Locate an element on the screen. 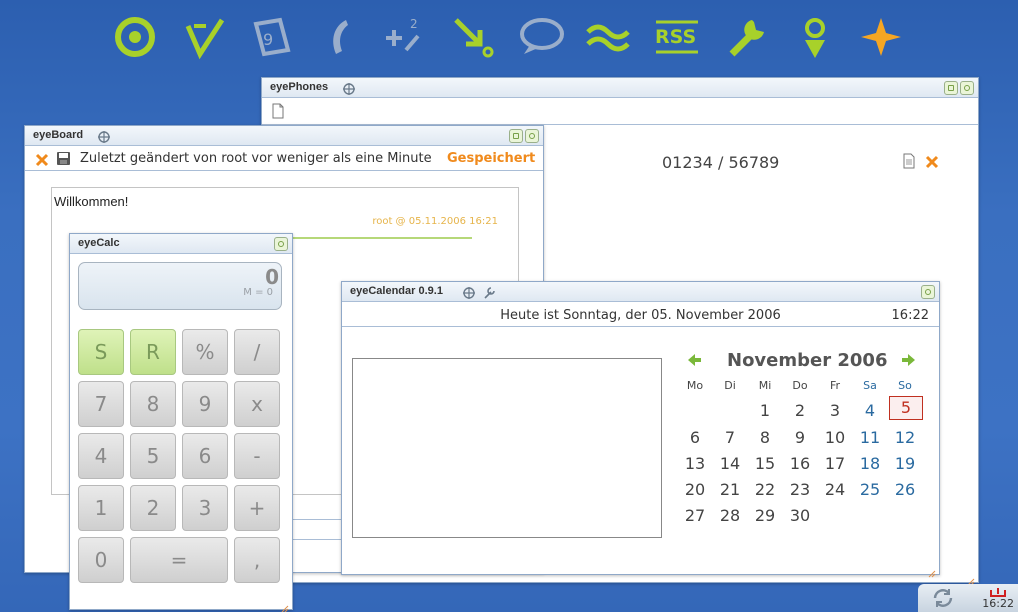 This screenshot has height=612, width=1018. logout-icon is located at coordinates (998, 590).